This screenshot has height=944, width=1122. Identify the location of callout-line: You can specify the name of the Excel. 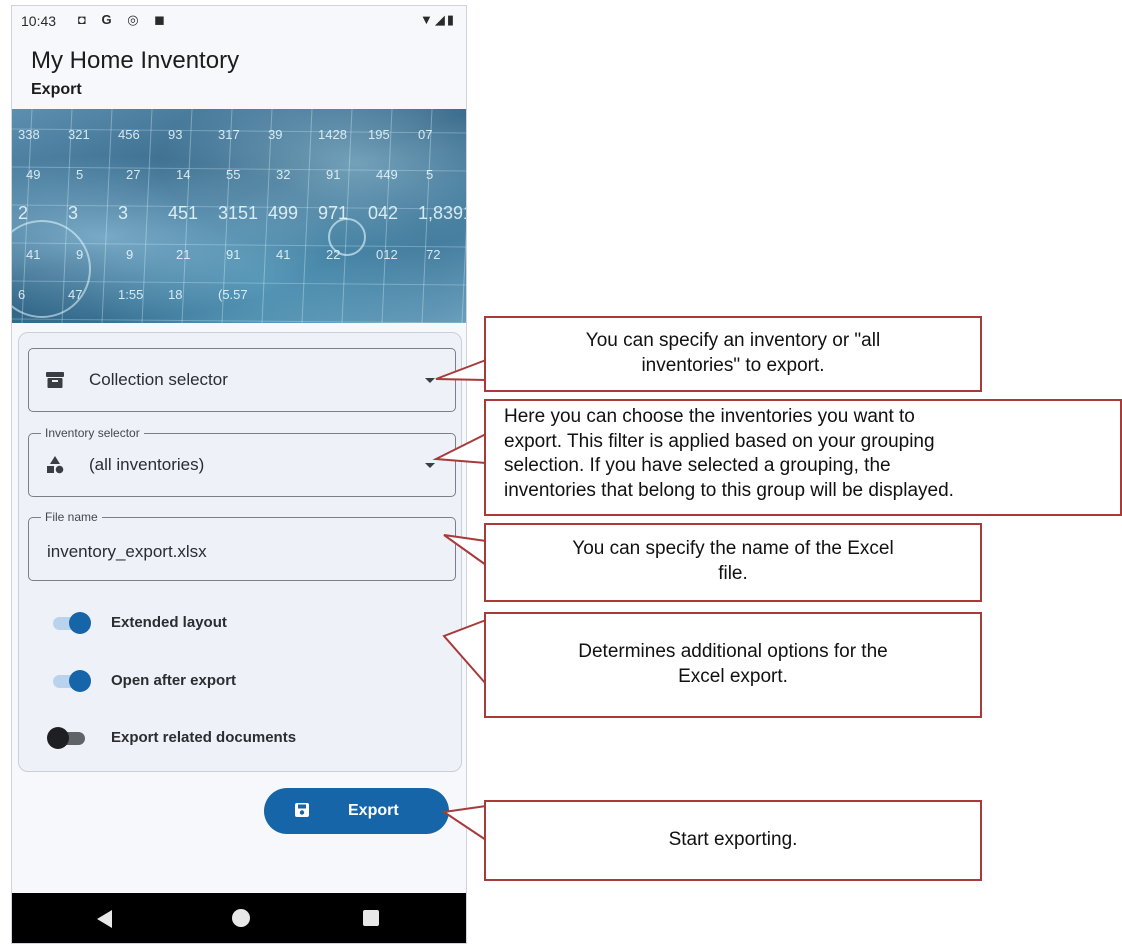
(733, 548).